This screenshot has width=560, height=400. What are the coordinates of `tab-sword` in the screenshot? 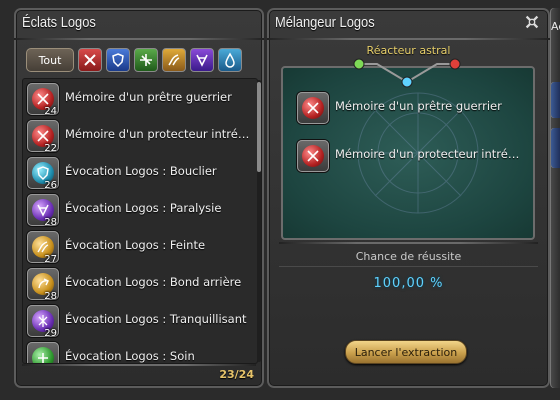 It's located at (90, 60).